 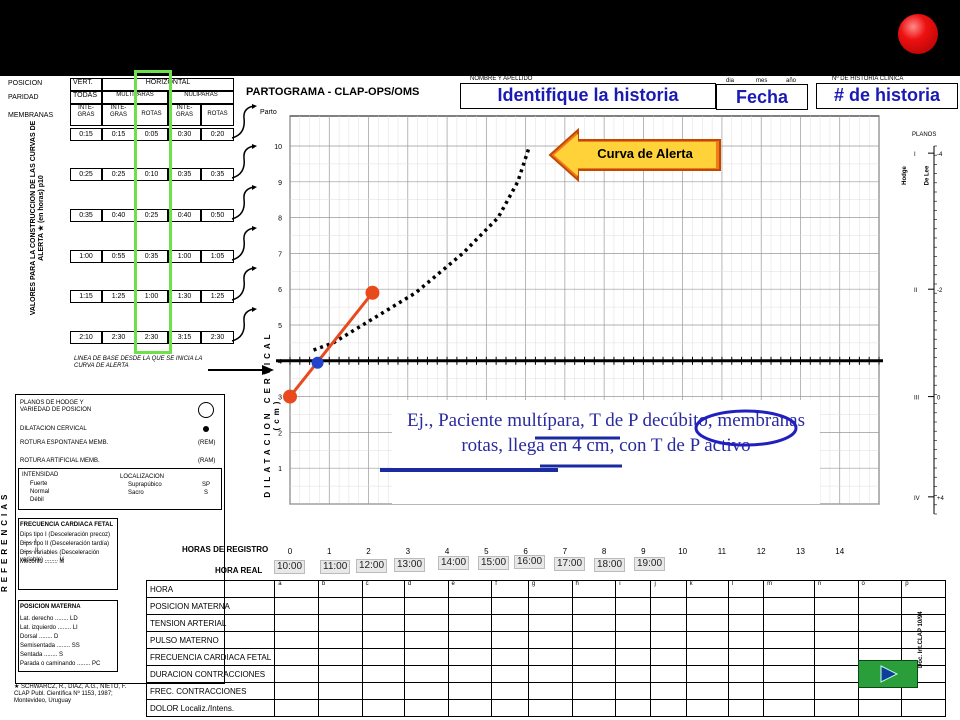 I want to click on registro-cell: d, so click(x=426, y=589).